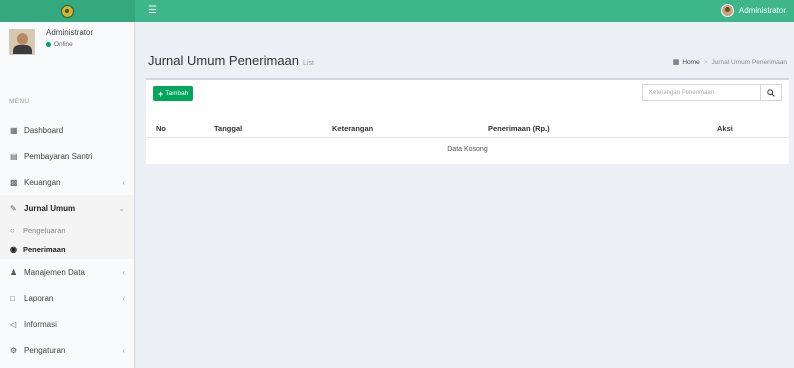  What do you see at coordinates (54, 272) in the screenshot?
I see `sidebar-item-label: Manajemen Data` at bounding box center [54, 272].